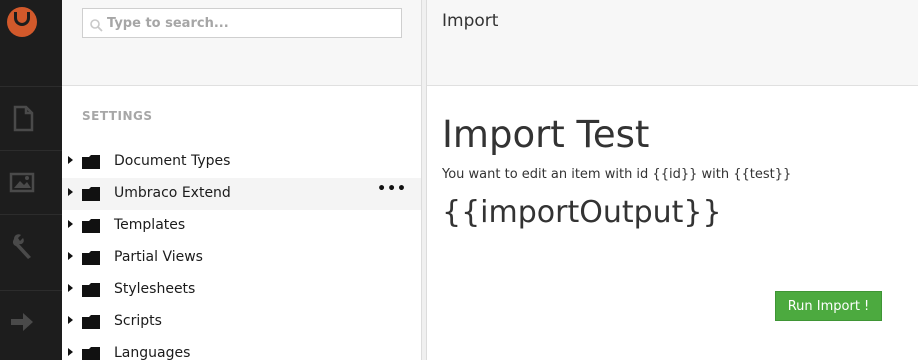 The height and width of the screenshot is (360, 918). Describe the element at coordinates (150, 225) in the screenshot. I see `tree-item-label: Templates` at that location.